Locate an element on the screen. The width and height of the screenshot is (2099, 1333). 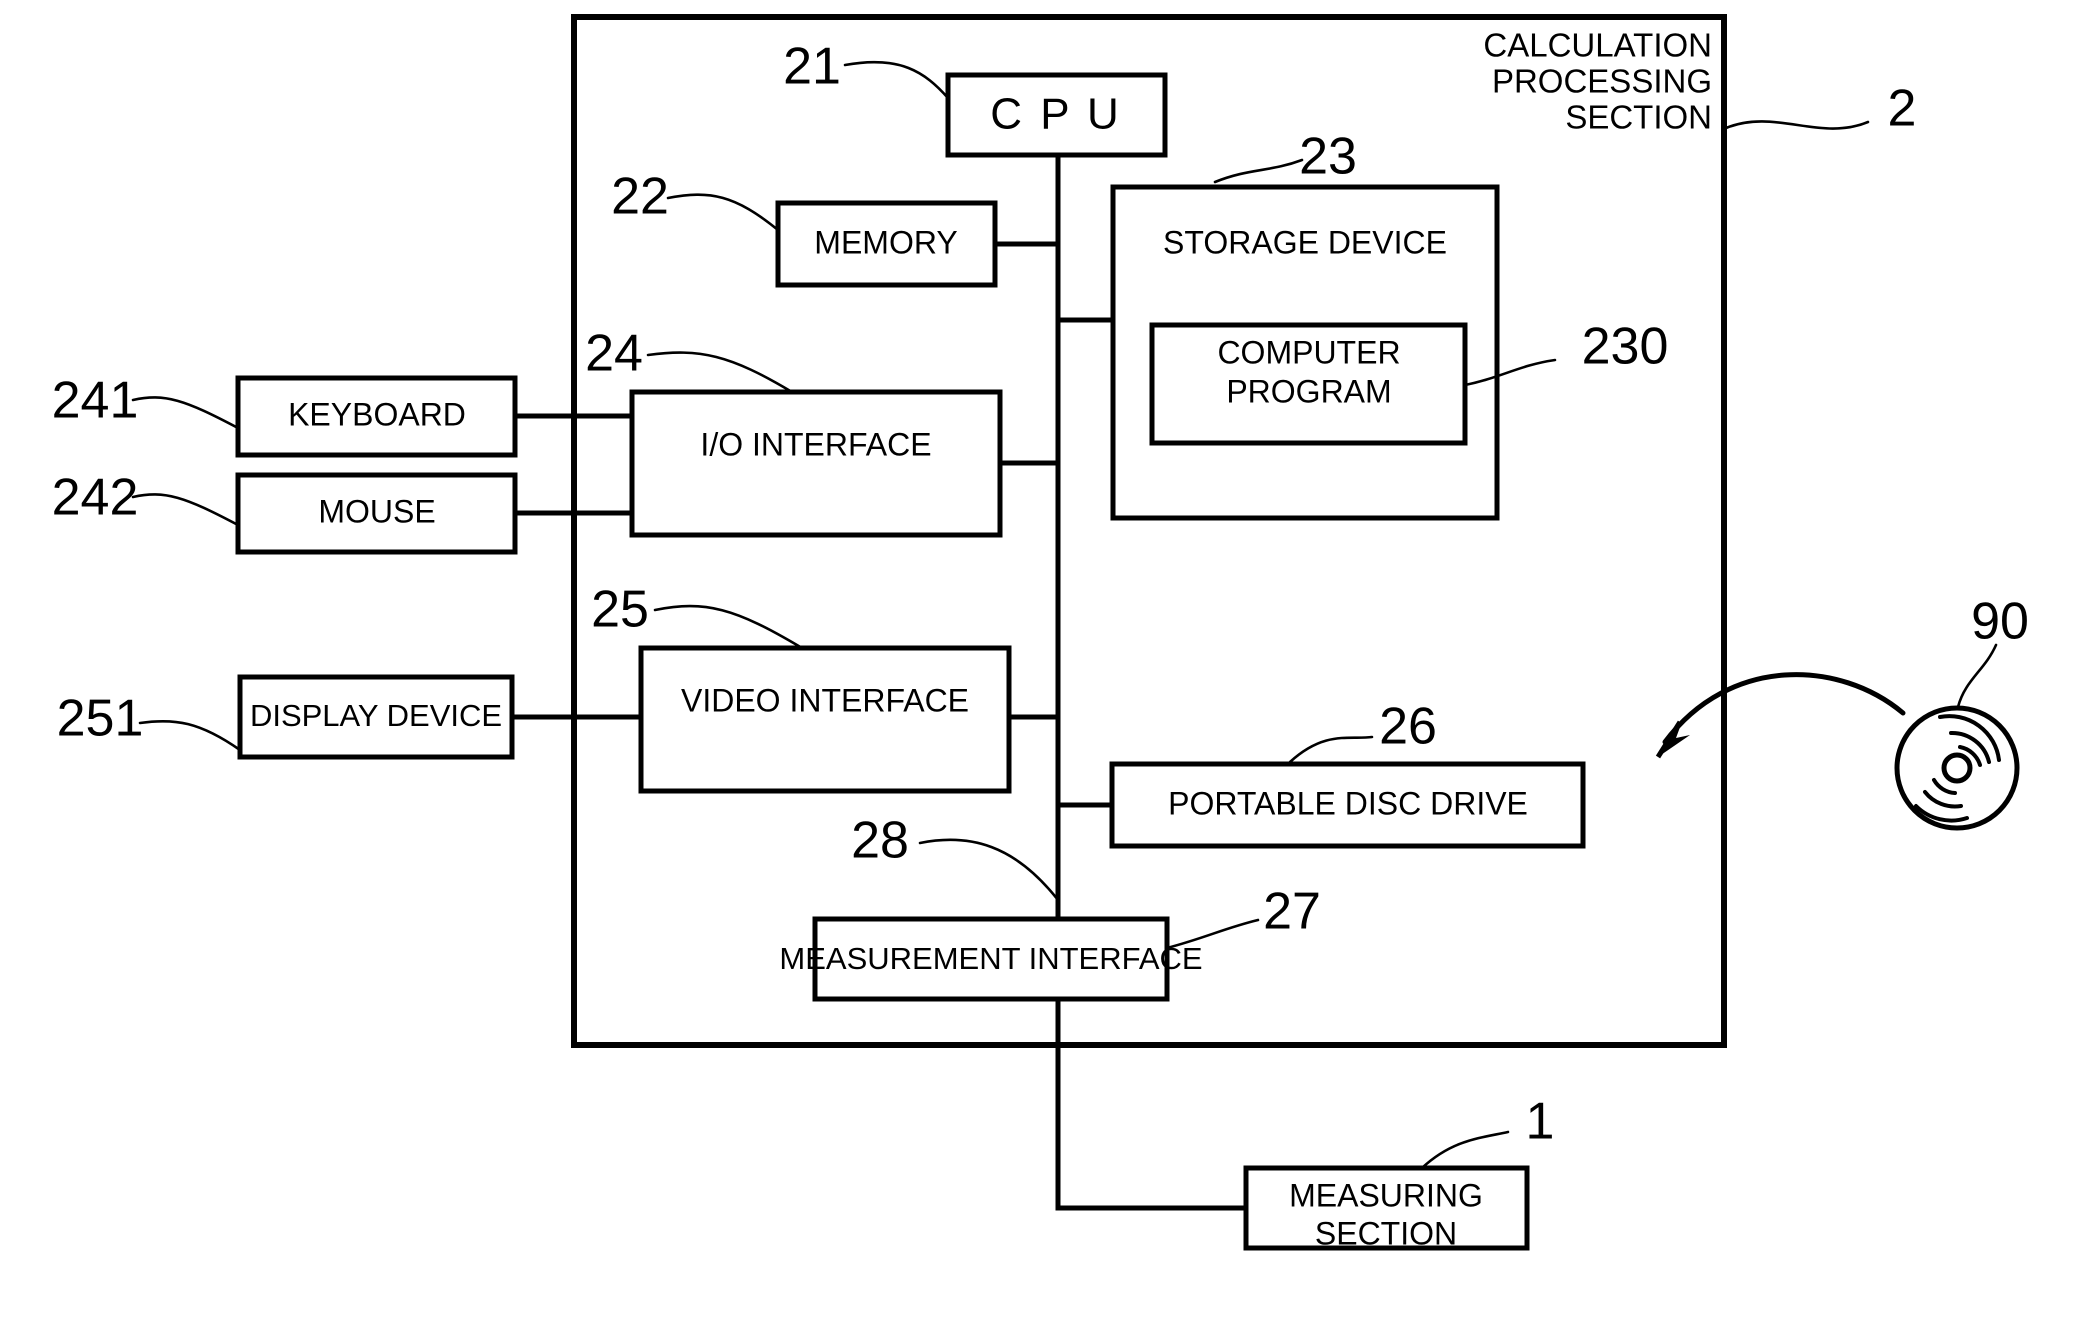
ref-25: 25 is located at coordinates (620, 610).